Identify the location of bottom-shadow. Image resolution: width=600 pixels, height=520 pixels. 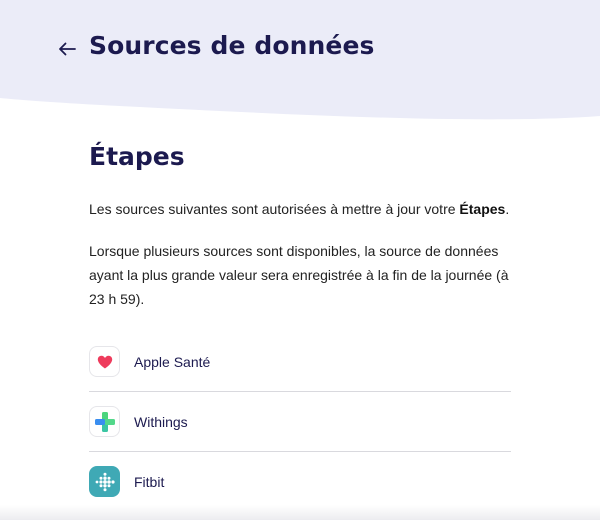
(300, 512).